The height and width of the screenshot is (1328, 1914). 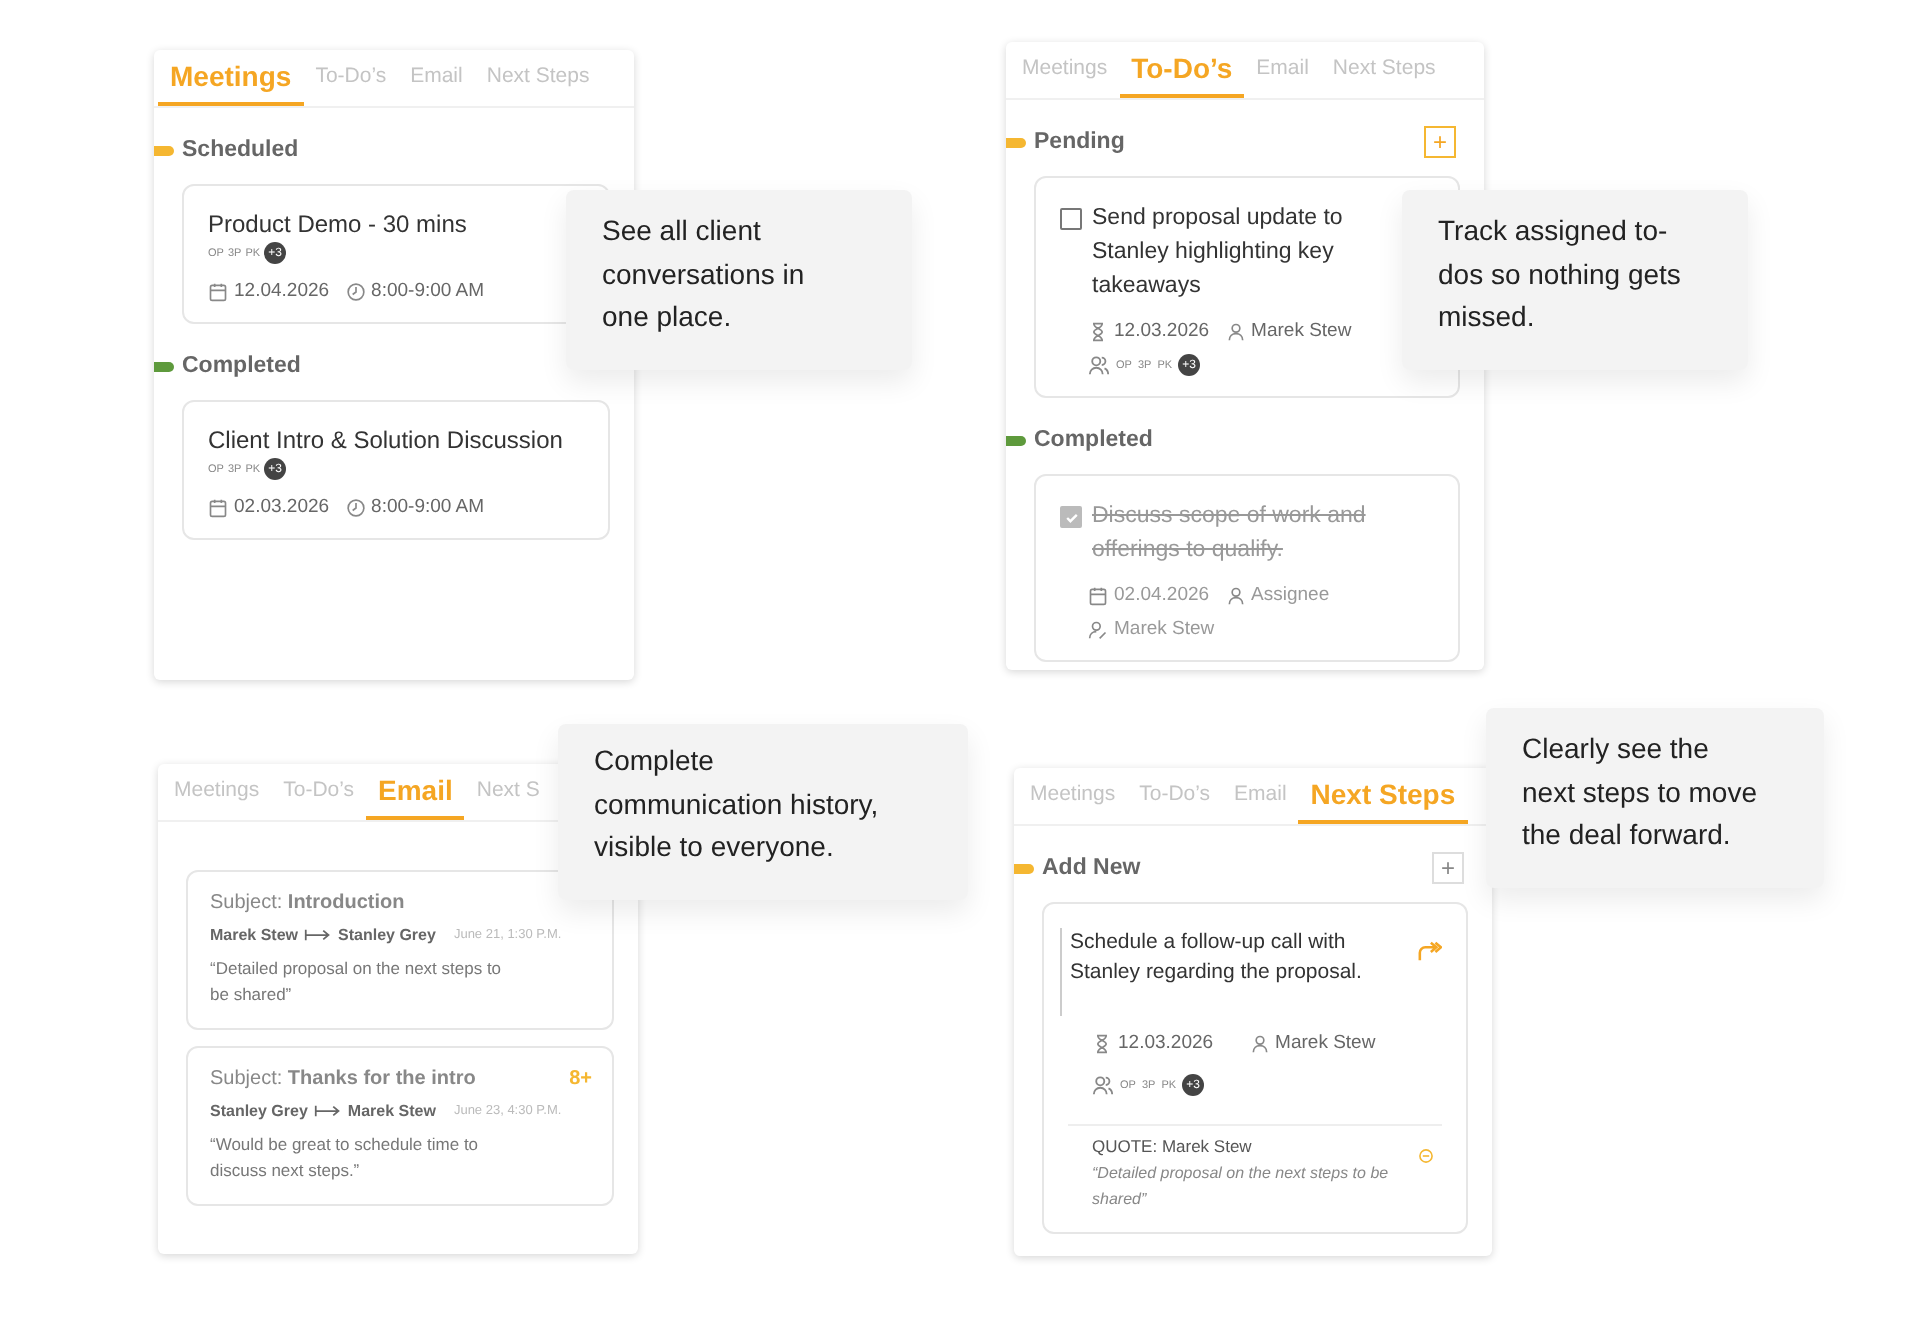 I want to click on person-edit-icon, so click(x=1098, y=629).